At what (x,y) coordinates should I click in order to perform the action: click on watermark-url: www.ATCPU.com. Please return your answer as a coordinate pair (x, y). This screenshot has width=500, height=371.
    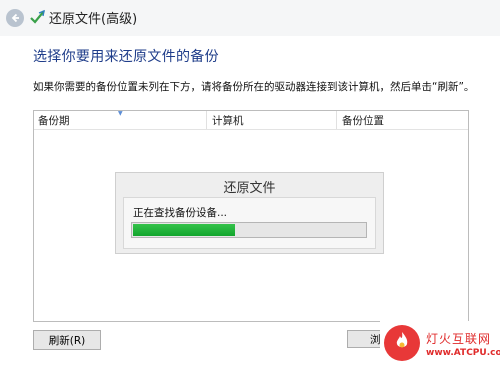
    Looking at the image, I should click on (463, 353).